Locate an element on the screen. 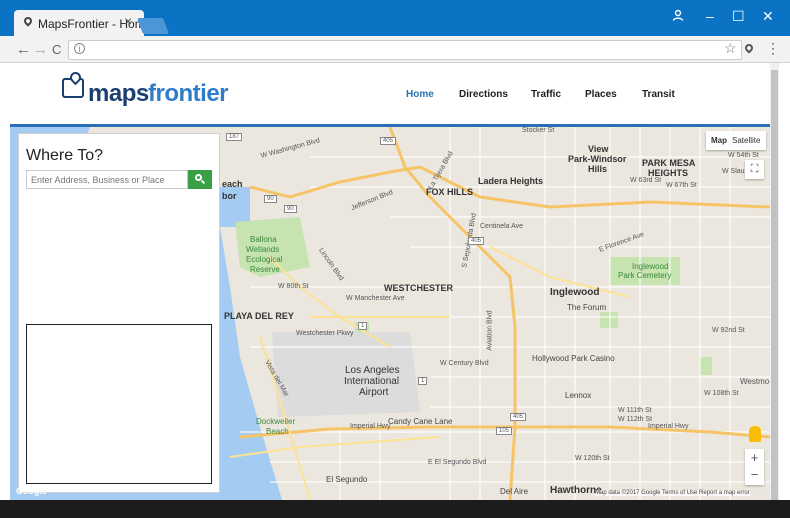 Image resolution: width=790 pixels, height=518 pixels. highway-shield: 105 is located at coordinates (504, 431).